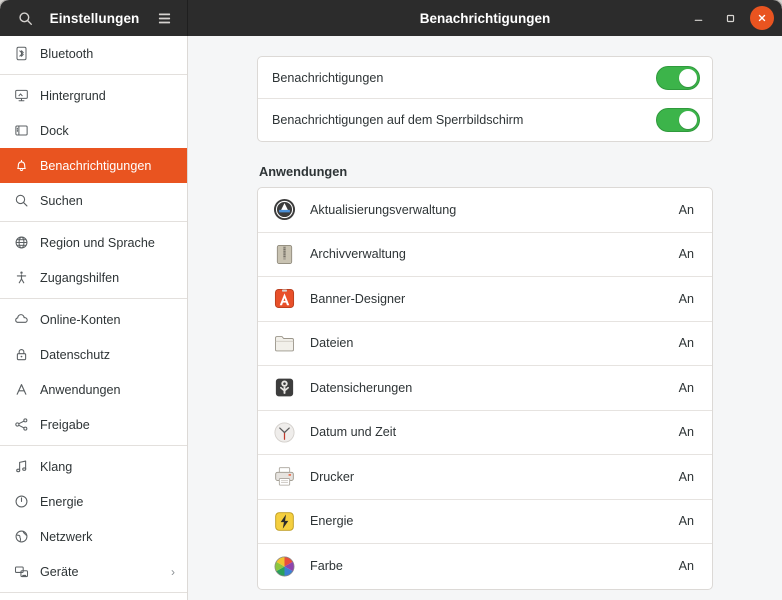 The height and width of the screenshot is (600, 782). What do you see at coordinates (61, 200) in the screenshot?
I see `sidebar-item-label: Suchen` at bounding box center [61, 200].